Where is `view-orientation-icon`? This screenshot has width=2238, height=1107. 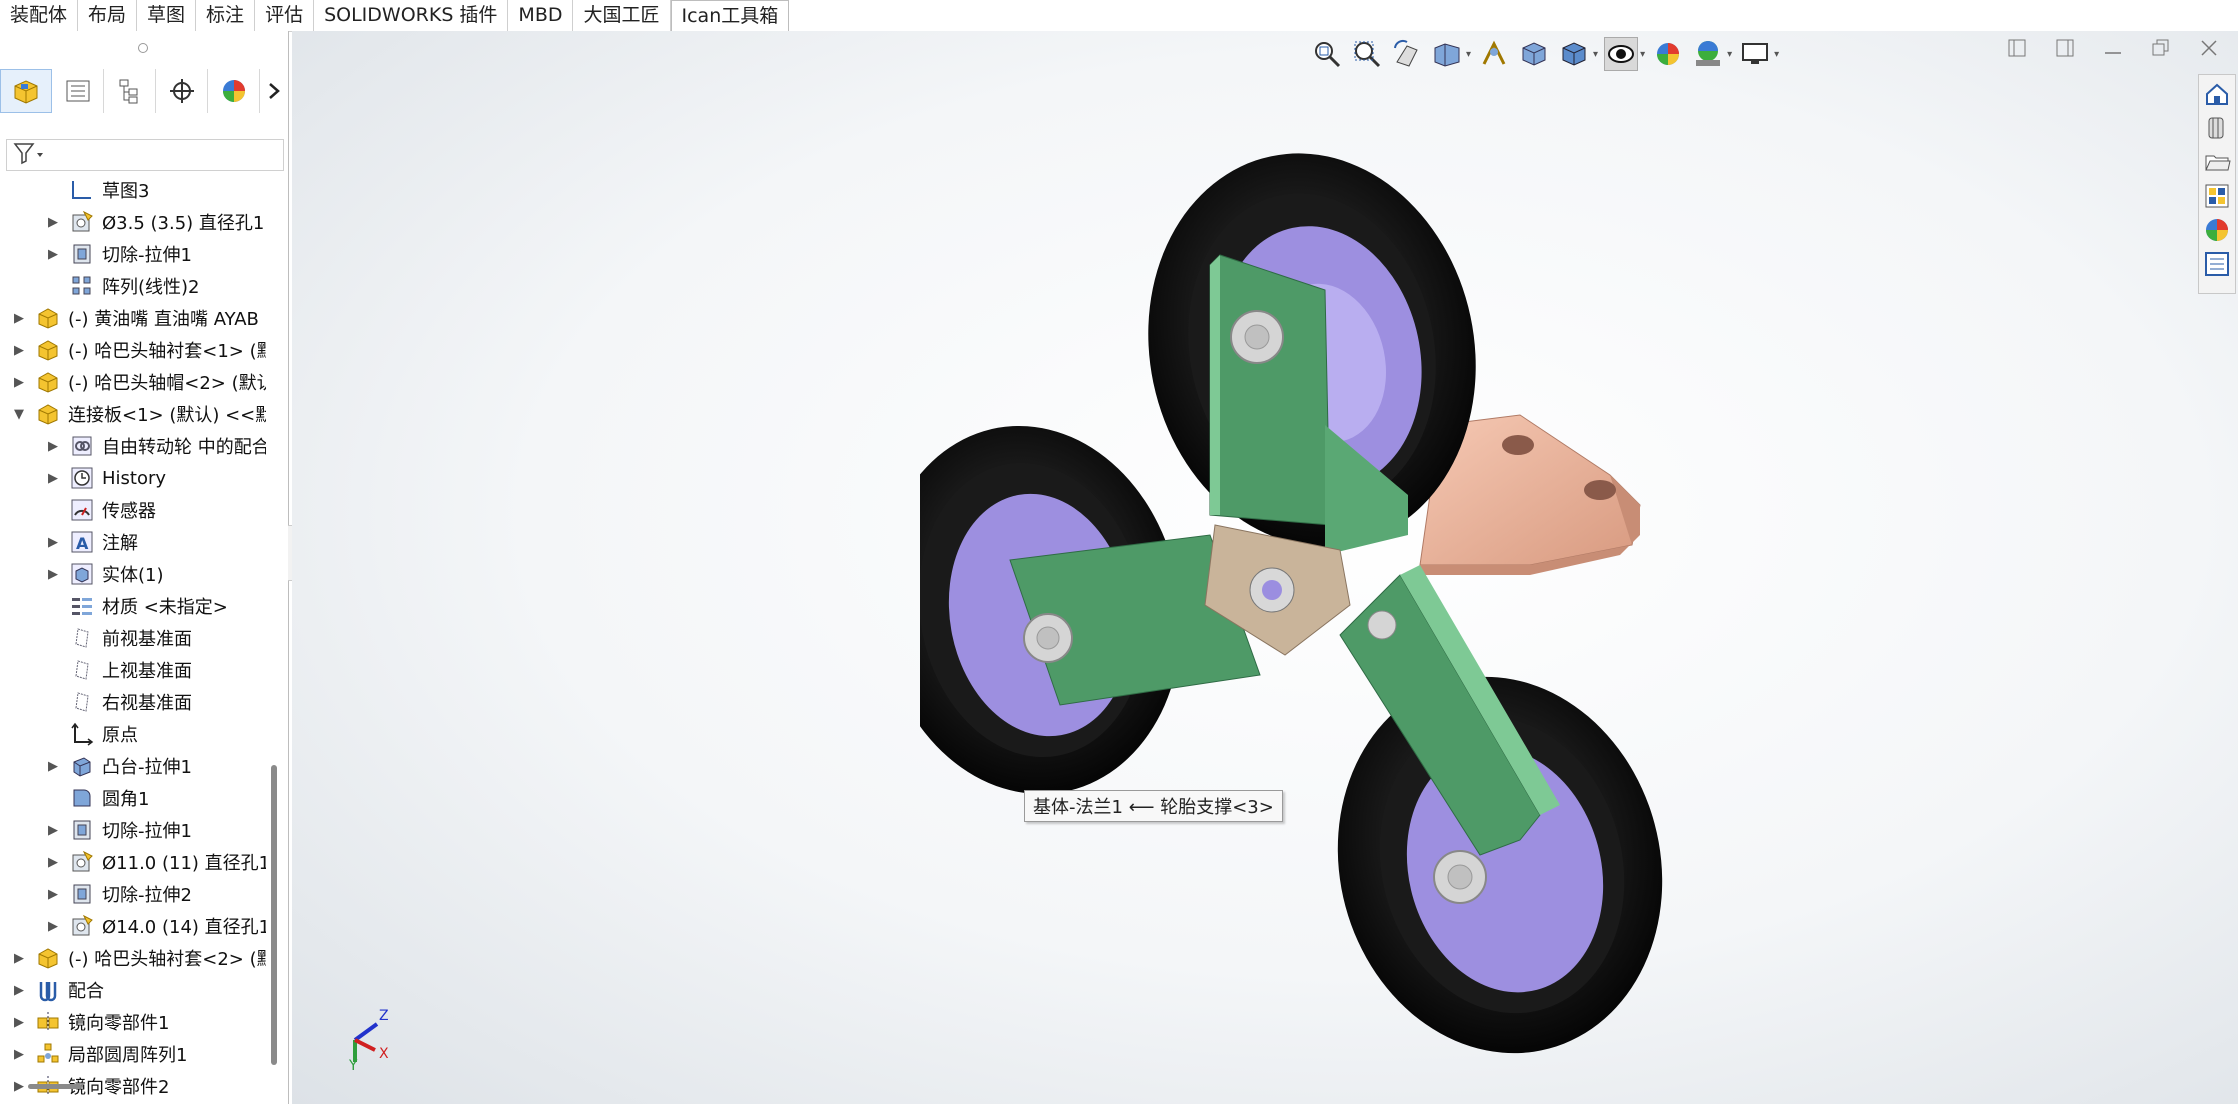
view-orientation-icon is located at coordinates (1534, 54).